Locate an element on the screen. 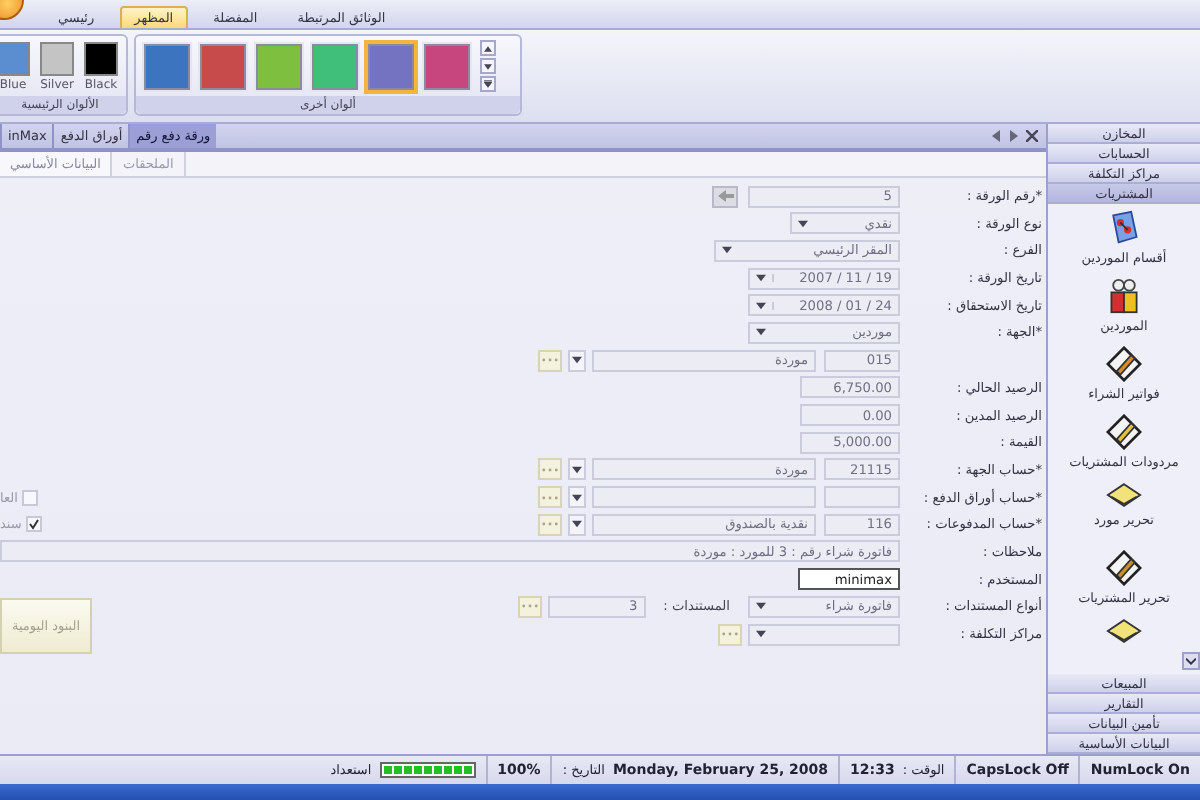  checkbox is located at coordinates (33, 524).